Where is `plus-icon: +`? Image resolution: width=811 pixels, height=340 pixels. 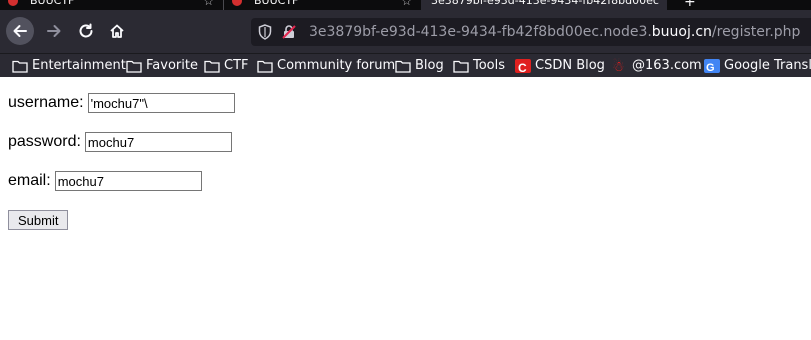 plus-icon: + is located at coordinates (690, 5).